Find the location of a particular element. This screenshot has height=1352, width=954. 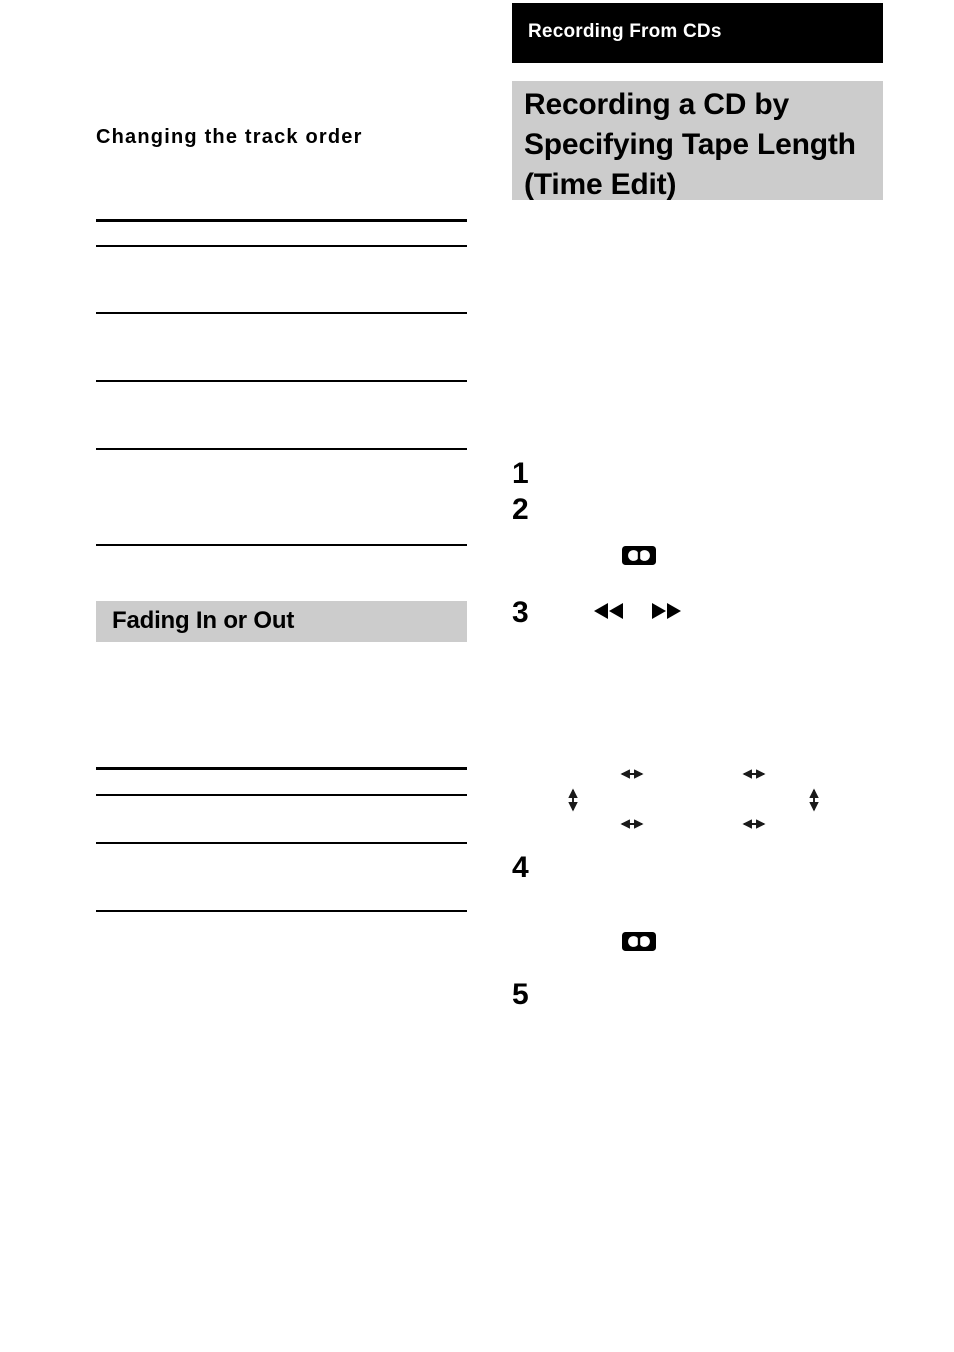

section-title-line-3: (Time Edit) is located at coordinates (600, 184).